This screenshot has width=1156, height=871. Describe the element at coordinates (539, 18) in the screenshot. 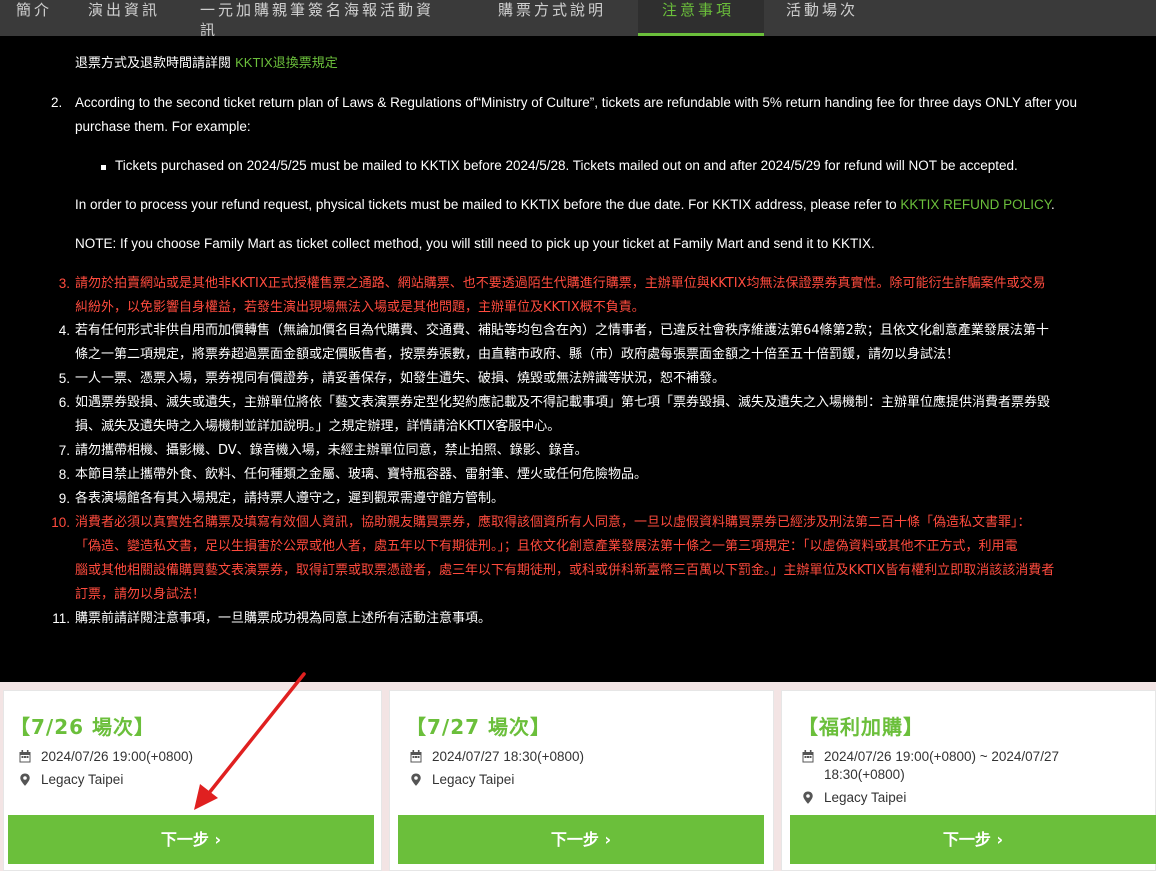

I see `tab-ticketing-guide: 購票方式說明` at that location.